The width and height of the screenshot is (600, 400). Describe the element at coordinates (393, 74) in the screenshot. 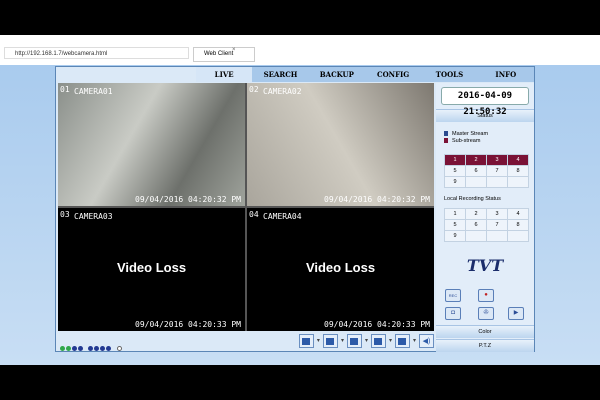

I see `tab-config: CONFIG` at that location.